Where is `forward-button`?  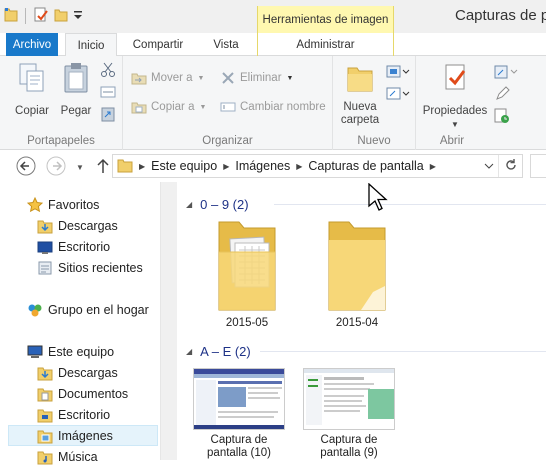 forward-button is located at coordinates (56, 167).